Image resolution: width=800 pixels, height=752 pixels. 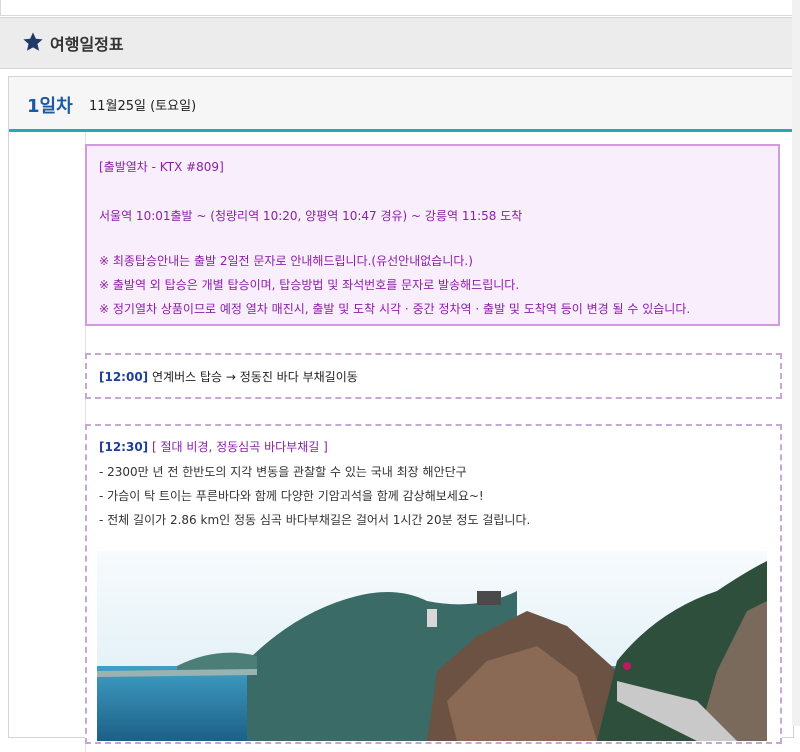 What do you see at coordinates (143, 106) in the screenshot?
I see `day-date: 11월25일 (토요일)` at bounding box center [143, 106].